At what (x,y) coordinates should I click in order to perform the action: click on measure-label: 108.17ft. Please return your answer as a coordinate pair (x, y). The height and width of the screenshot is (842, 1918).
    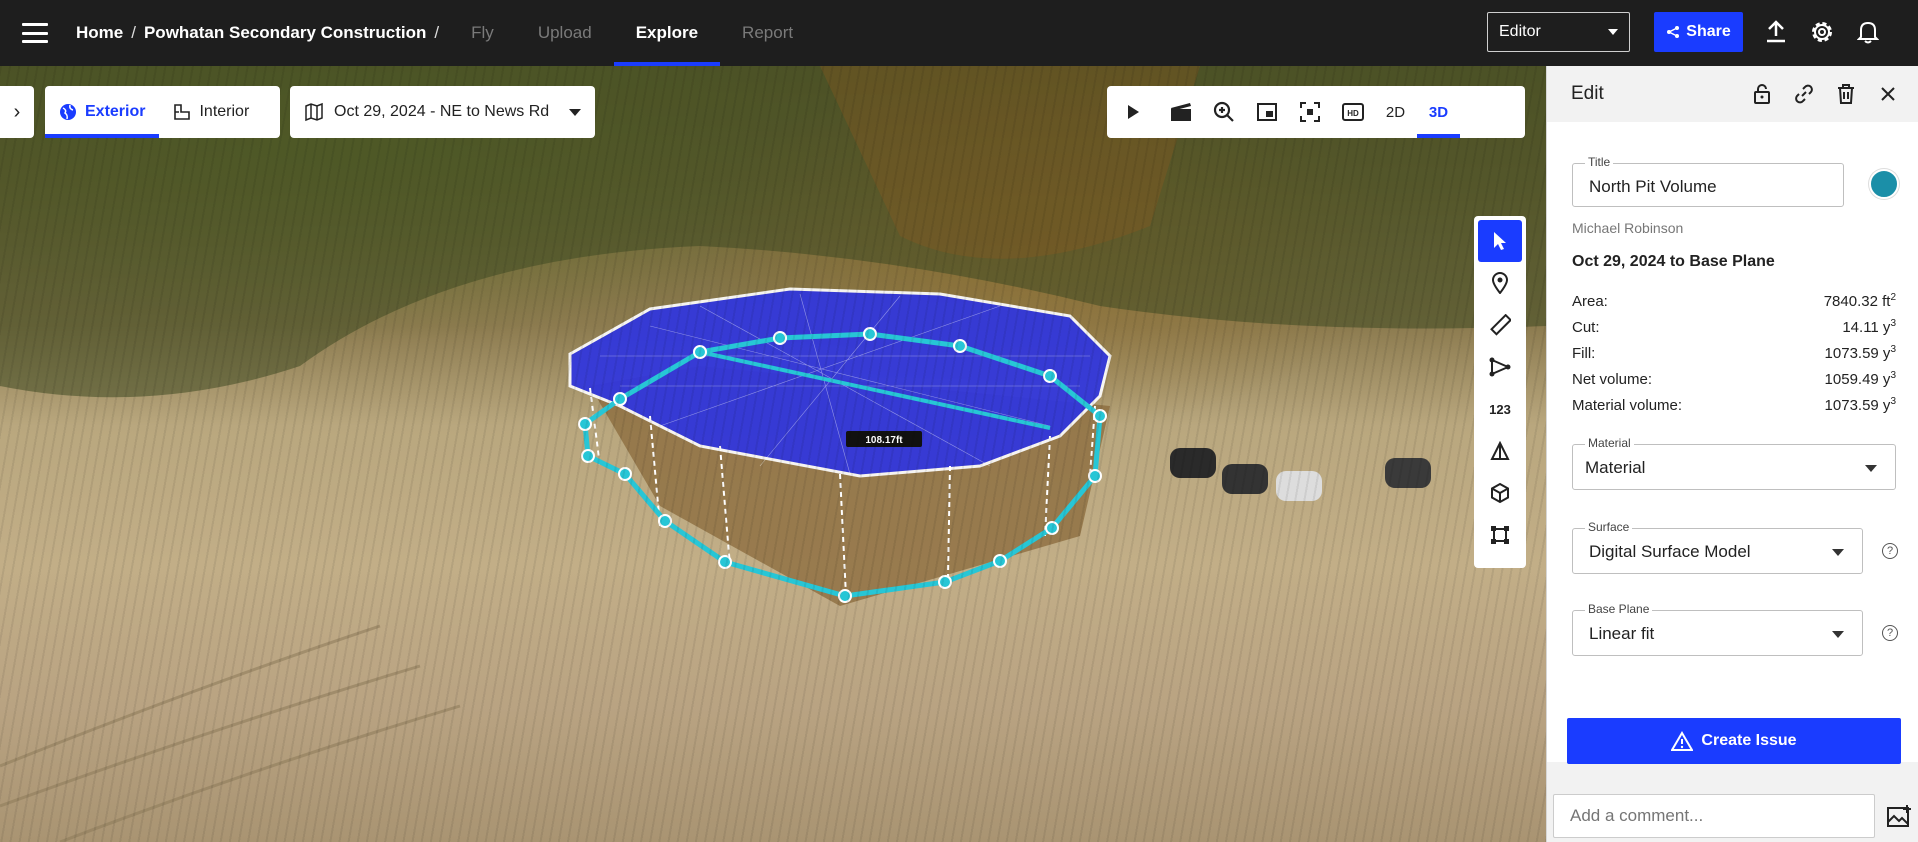
    Looking at the image, I should click on (884, 440).